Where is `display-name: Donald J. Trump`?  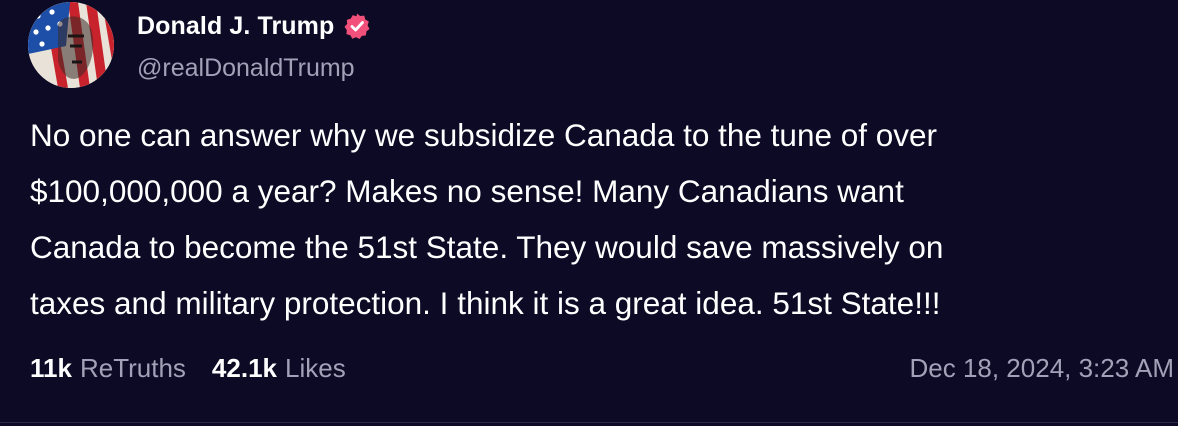 display-name: Donald J. Trump is located at coordinates (235, 26).